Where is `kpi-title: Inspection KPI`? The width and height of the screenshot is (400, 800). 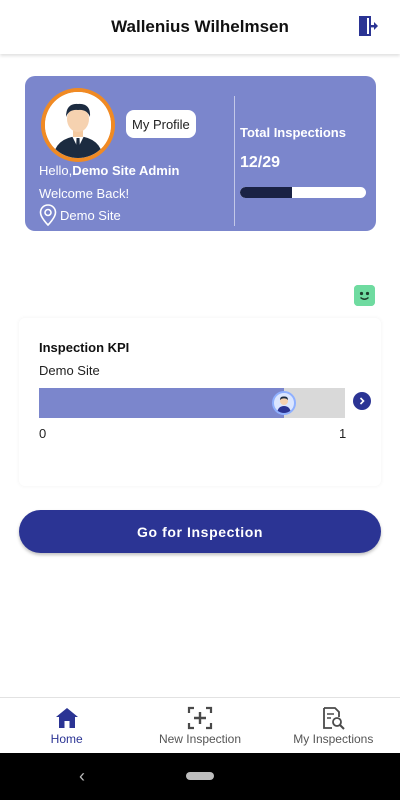 kpi-title: Inspection KPI is located at coordinates (84, 347).